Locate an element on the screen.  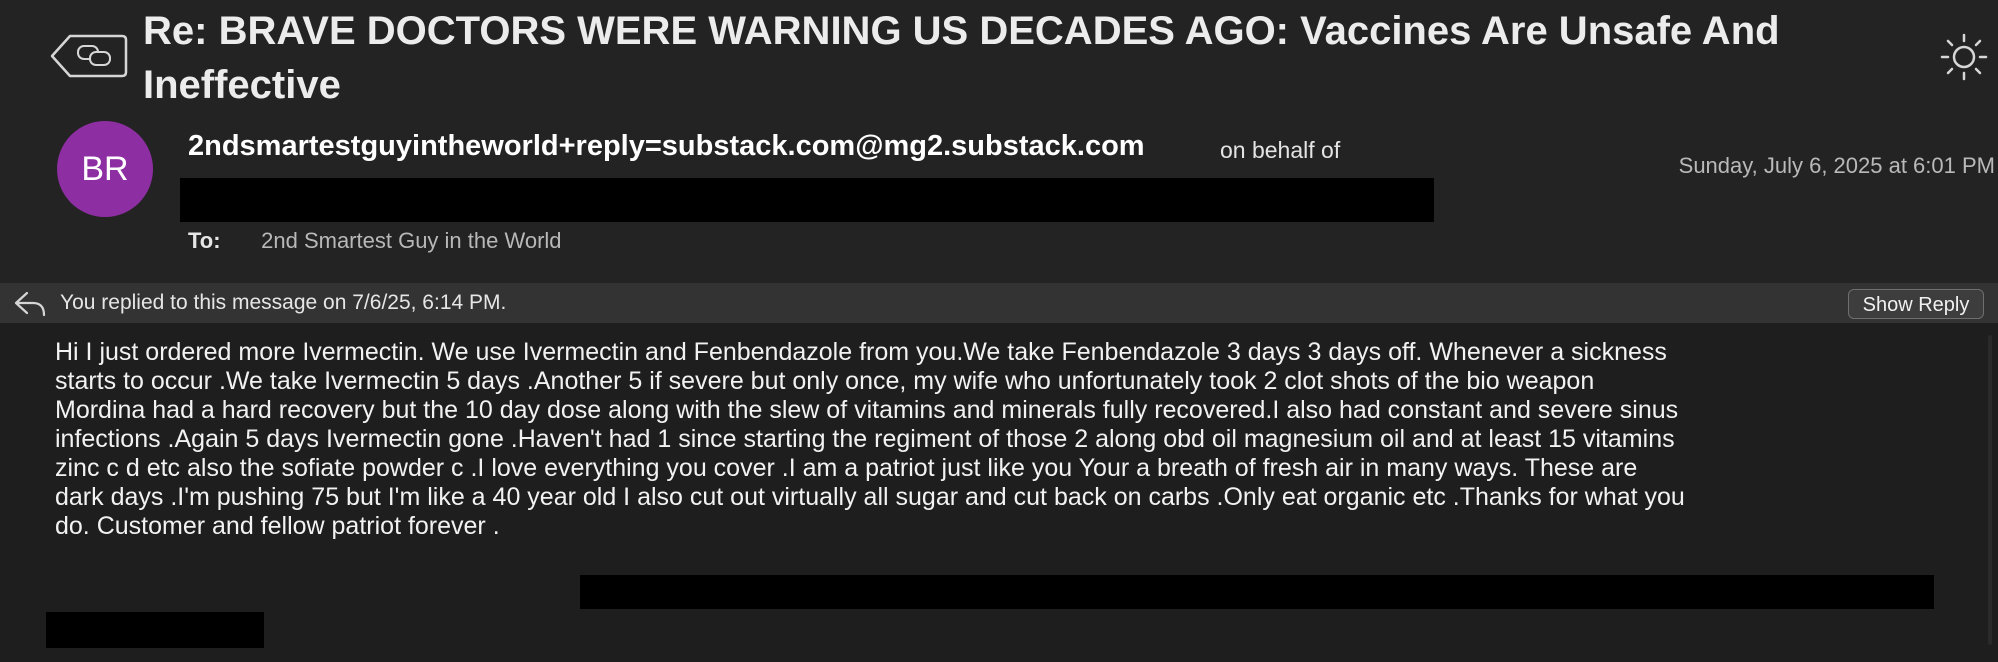
message-scrollbar is located at coordinates (1990, 490).